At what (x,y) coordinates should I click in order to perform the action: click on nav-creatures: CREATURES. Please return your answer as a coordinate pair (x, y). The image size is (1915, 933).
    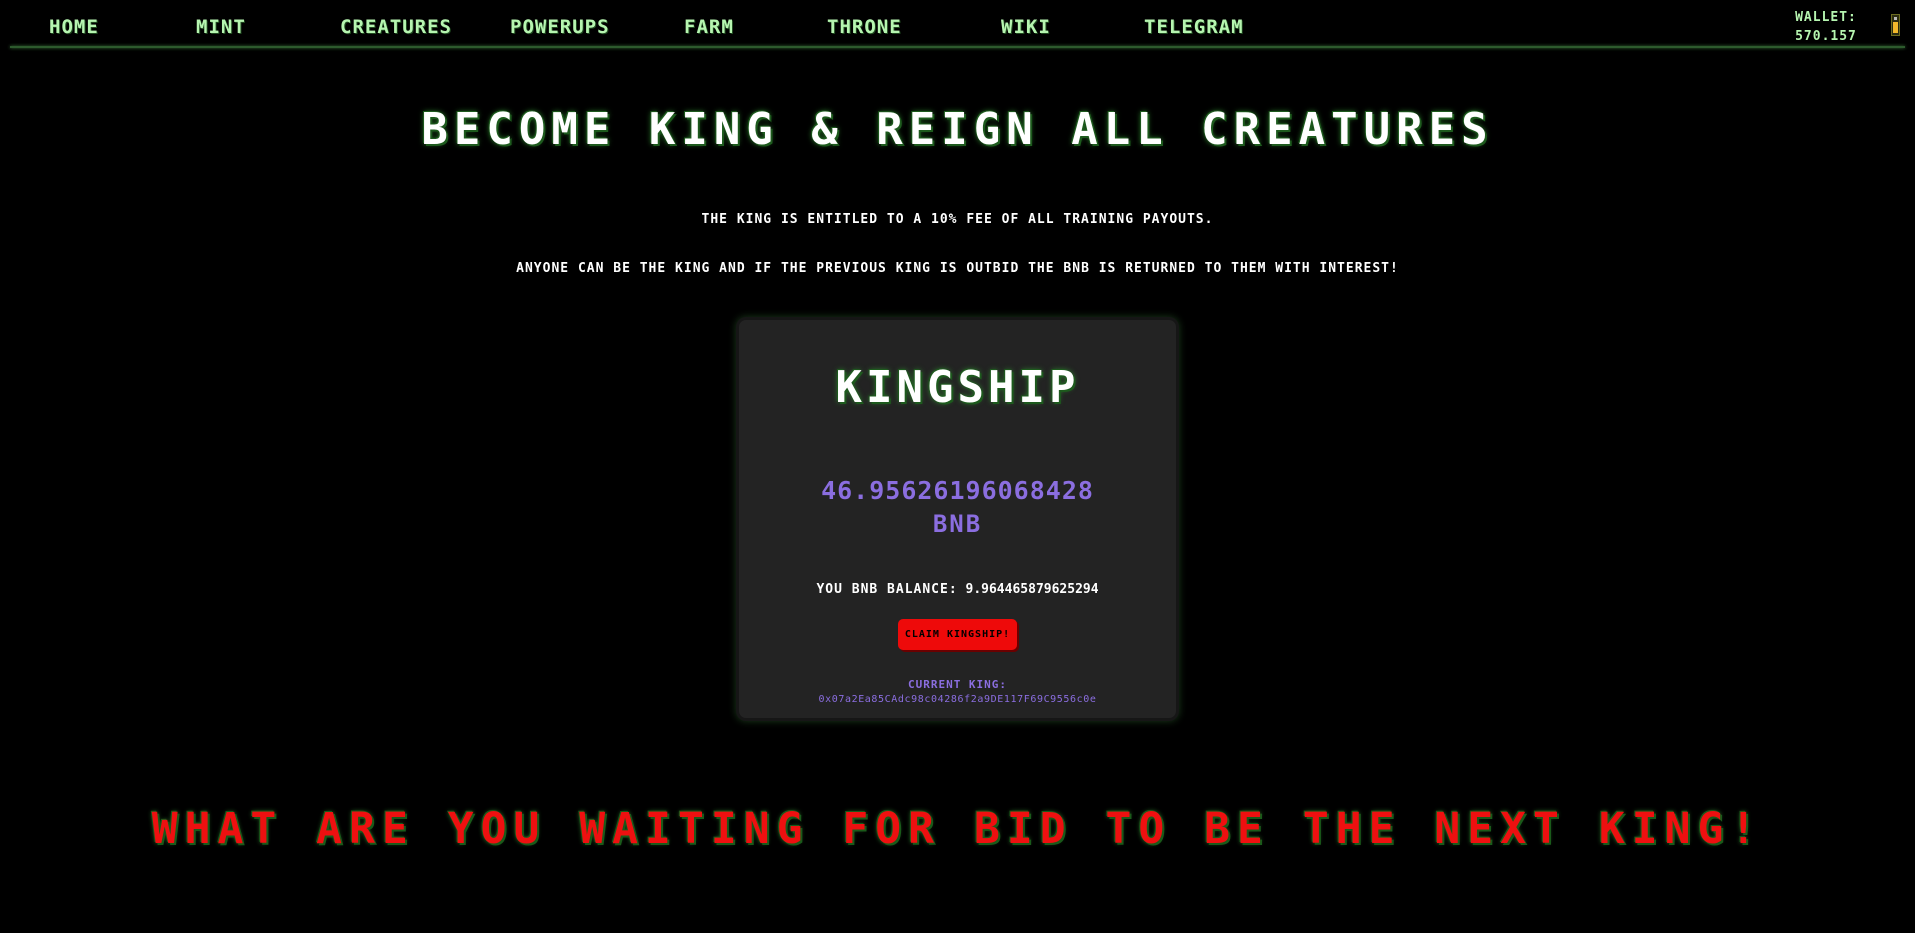
    Looking at the image, I should click on (396, 27).